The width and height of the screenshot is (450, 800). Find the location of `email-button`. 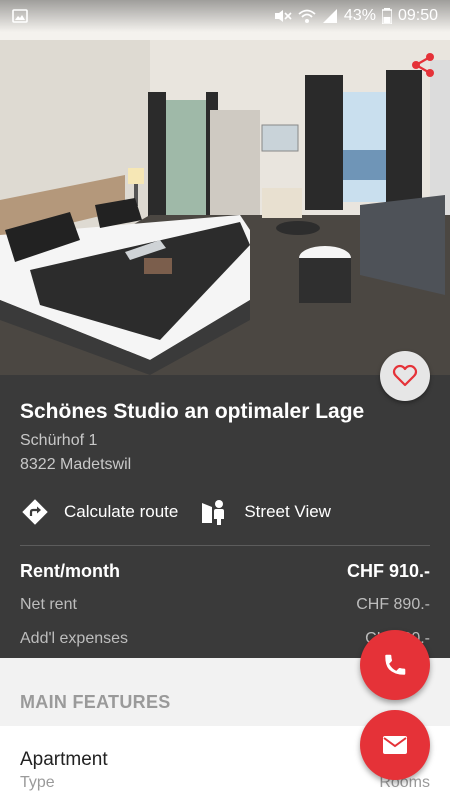

email-button is located at coordinates (395, 745).